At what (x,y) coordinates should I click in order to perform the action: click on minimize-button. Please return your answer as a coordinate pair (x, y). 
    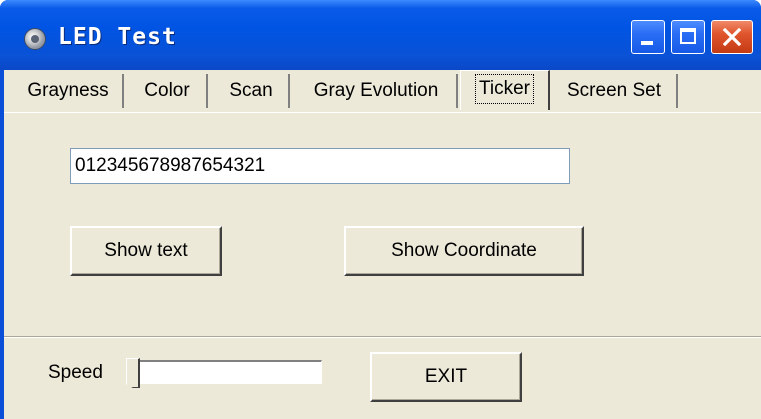
    Looking at the image, I should click on (648, 37).